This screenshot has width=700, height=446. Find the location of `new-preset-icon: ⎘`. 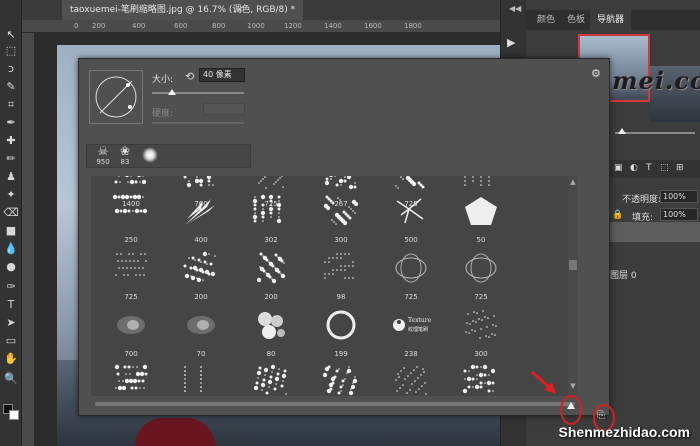

new-preset-icon: ⎘ is located at coordinates (601, 415).